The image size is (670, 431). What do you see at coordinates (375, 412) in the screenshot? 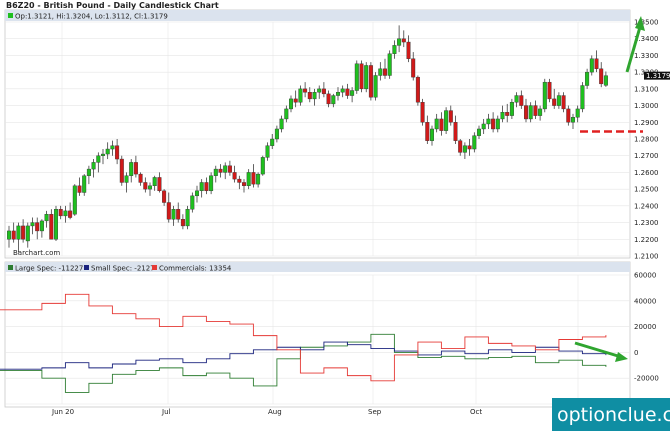
I see `x-label-sep: Sep` at bounding box center [375, 412].